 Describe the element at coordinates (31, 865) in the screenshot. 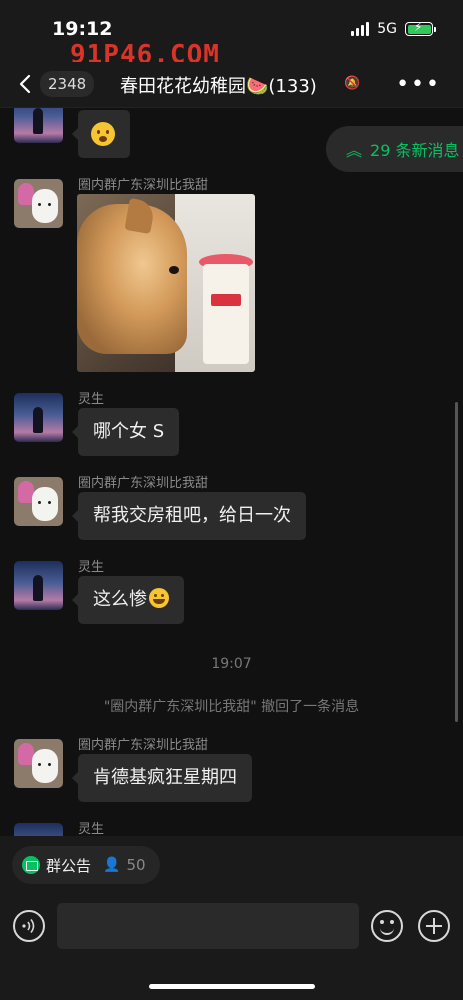

I see `announcement-icon` at that location.